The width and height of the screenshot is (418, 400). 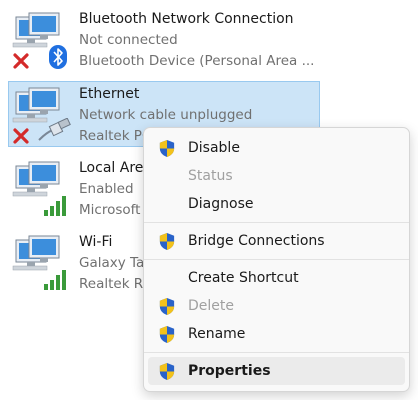 What do you see at coordinates (54, 129) in the screenshot?
I see `network-cable-icon` at bounding box center [54, 129].